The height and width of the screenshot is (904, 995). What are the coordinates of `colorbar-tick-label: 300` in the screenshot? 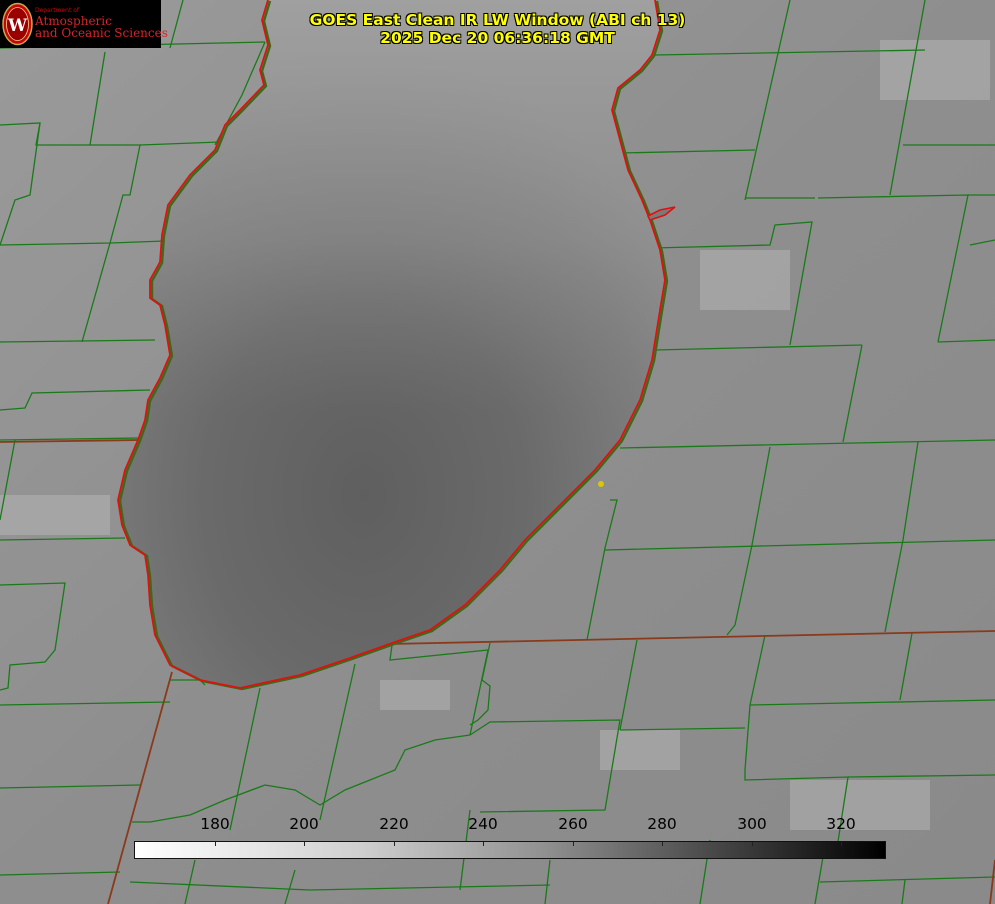 It's located at (752, 824).